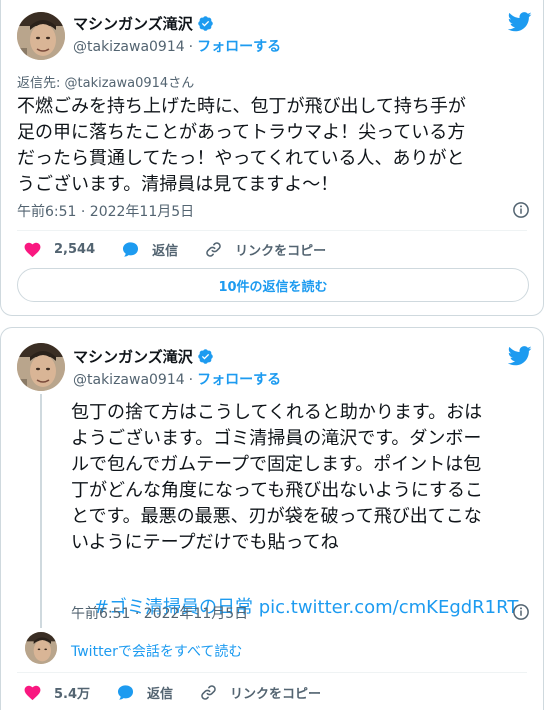 The image size is (544, 710). Describe the element at coordinates (72, 694) in the screenshot. I see `like-count: 5.4万` at that location.